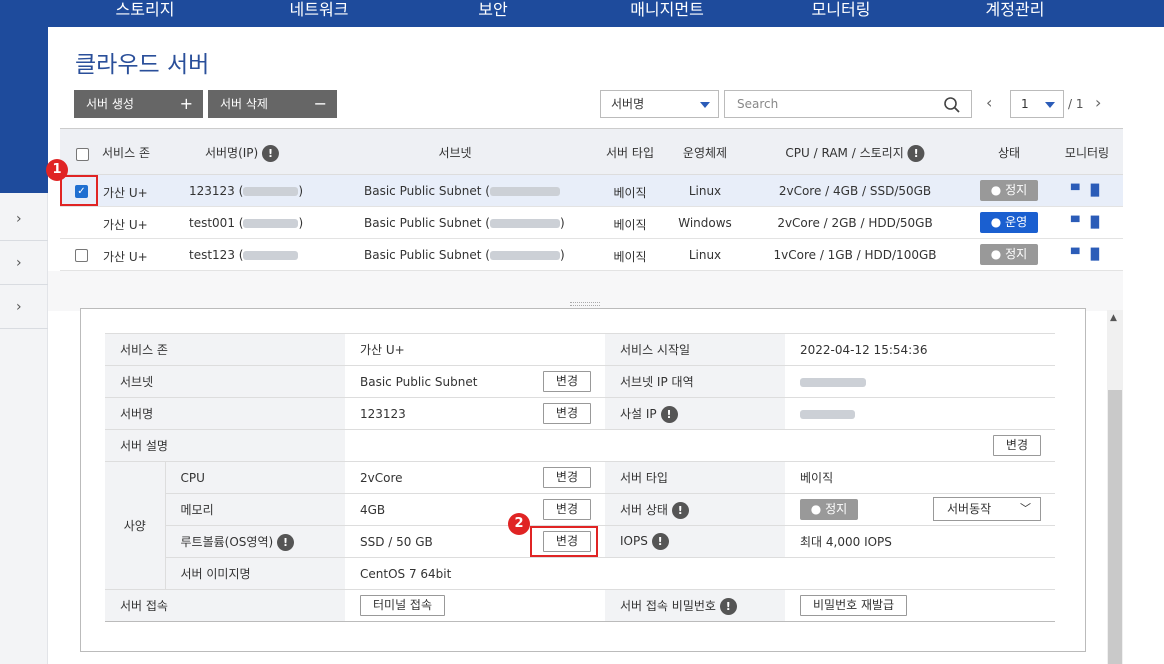  I want to click on col-spec-label: CPU / RAM / 스토리지, so click(844, 153).